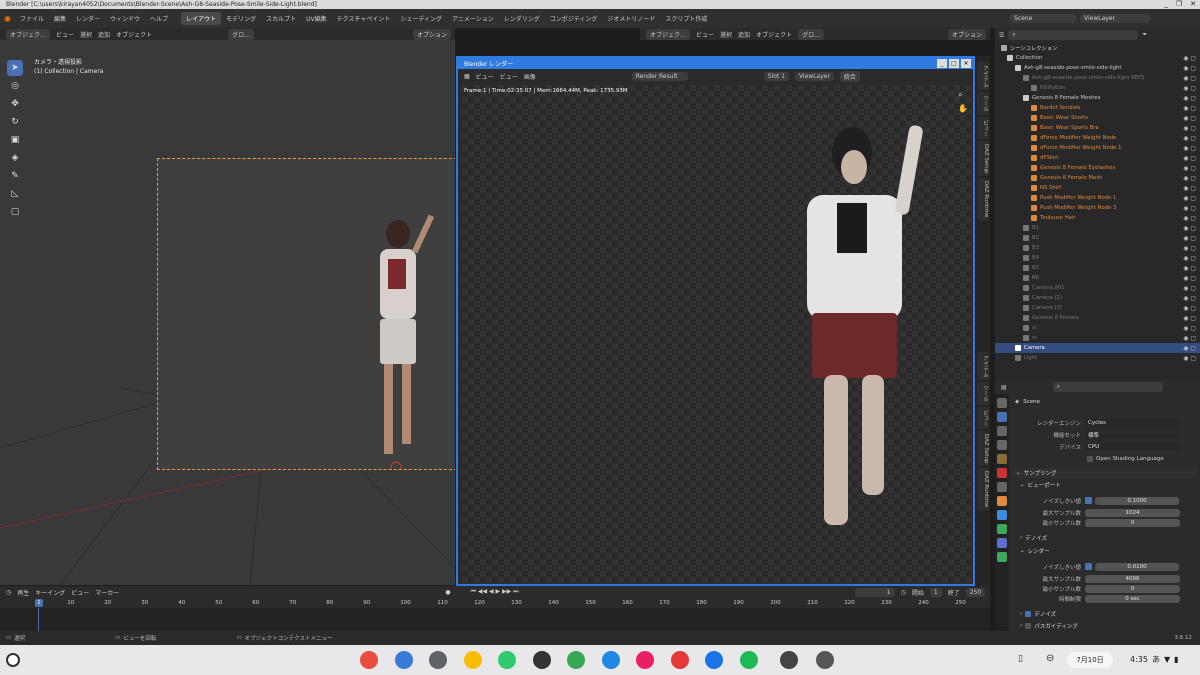 The height and width of the screenshot is (675, 1200). I want to click on outliner-item: Bardot Sendals ◉ ▢, so click(1097, 108).